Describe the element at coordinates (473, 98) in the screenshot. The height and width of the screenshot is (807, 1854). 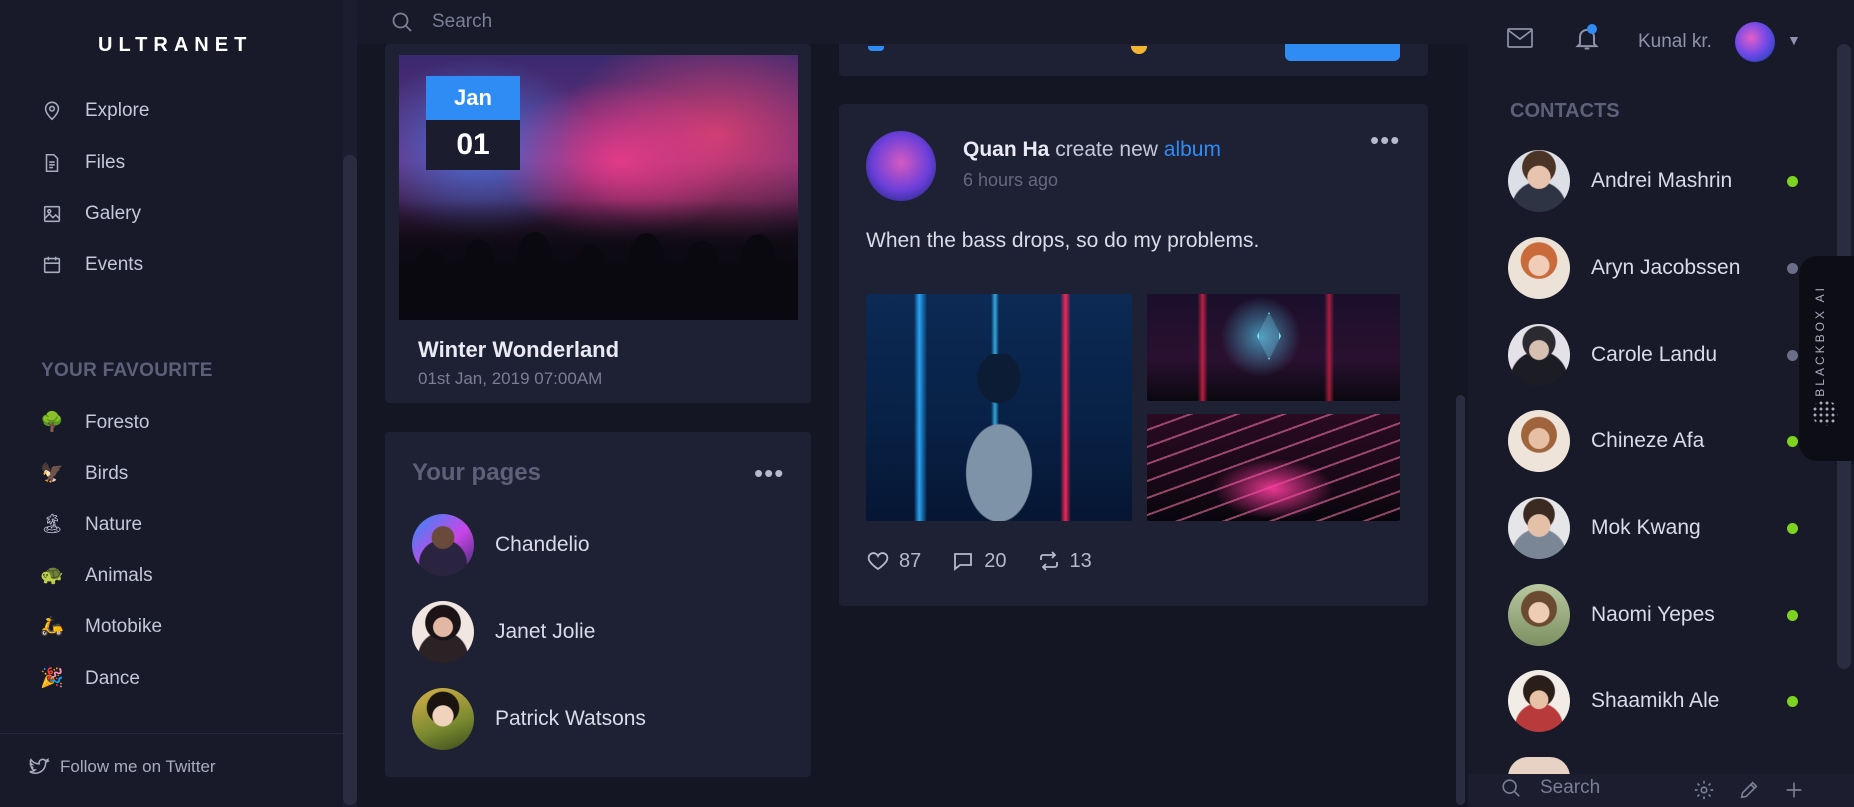
I see `event-month: Jan` at that location.